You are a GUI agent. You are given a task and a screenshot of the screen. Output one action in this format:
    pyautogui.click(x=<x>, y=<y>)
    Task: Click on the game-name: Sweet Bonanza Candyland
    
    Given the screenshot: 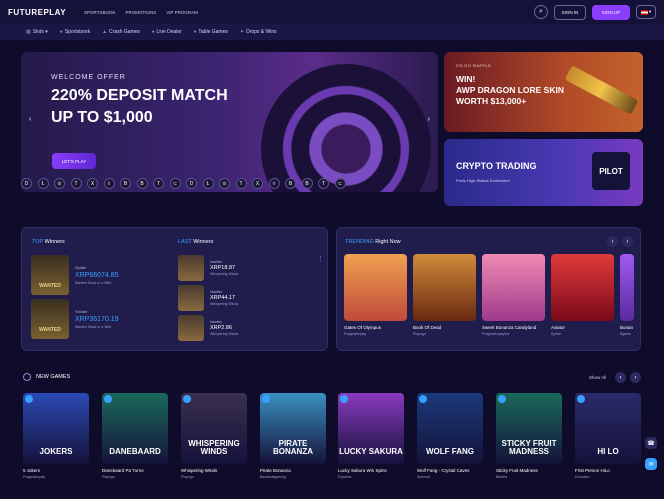 What is the action you would take?
    pyautogui.click(x=509, y=327)
    